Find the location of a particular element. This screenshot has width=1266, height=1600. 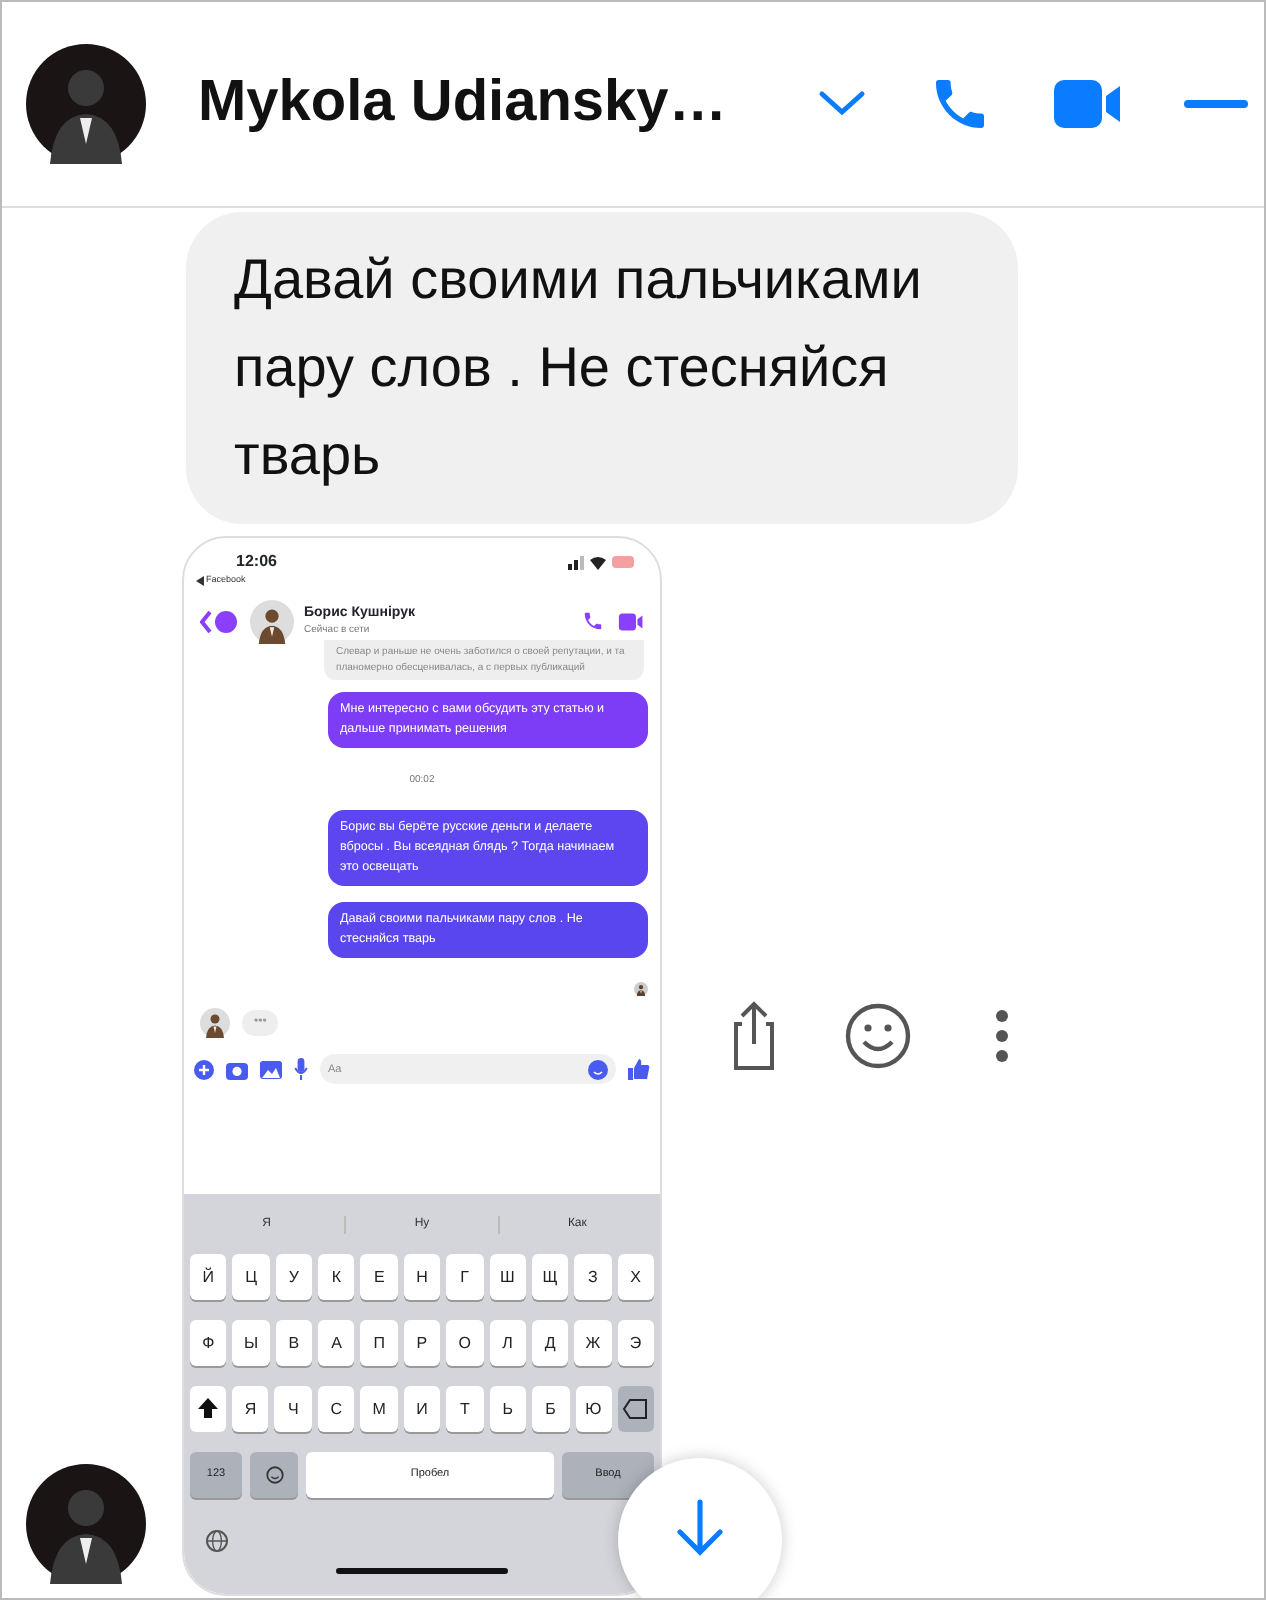

shift-icon is located at coordinates (208, 1409).